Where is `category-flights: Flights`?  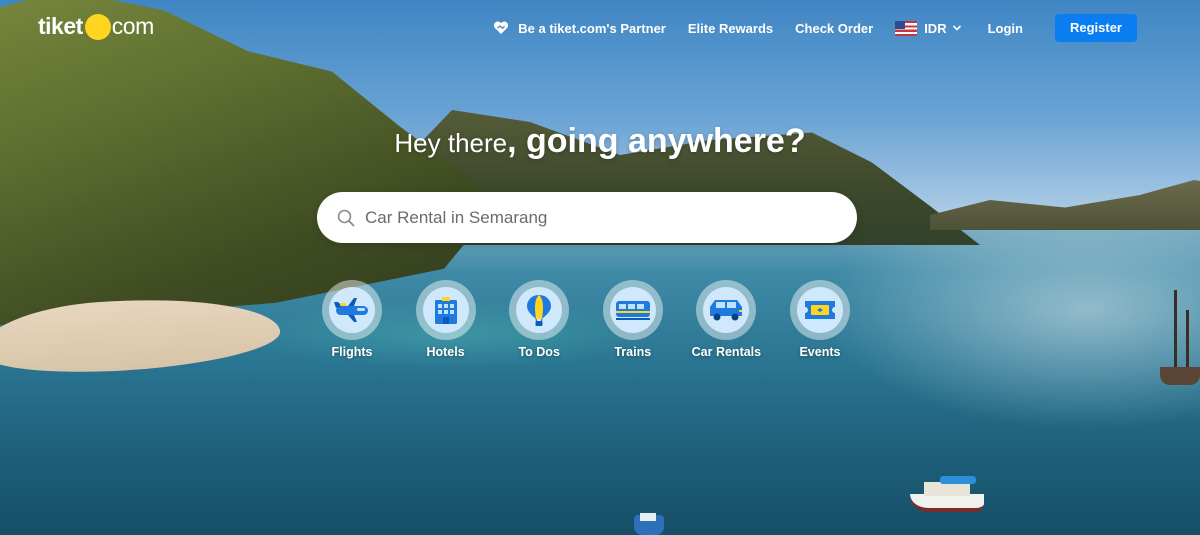
category-flights: Flights is located at coordinates (352, 319).